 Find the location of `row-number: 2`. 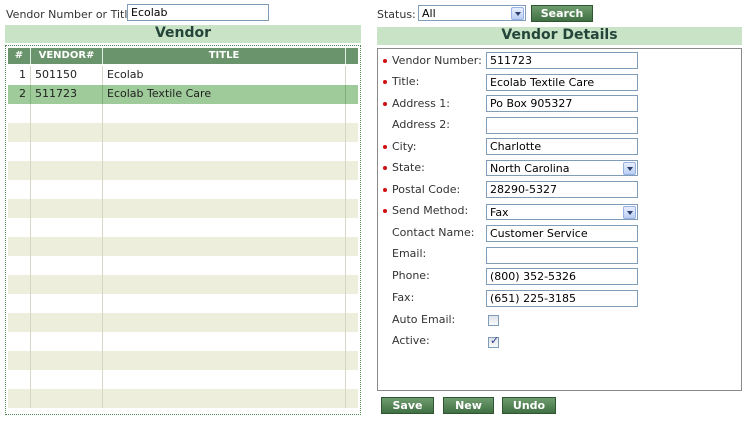

row-number: 2 is located at coordinates (19, 94).